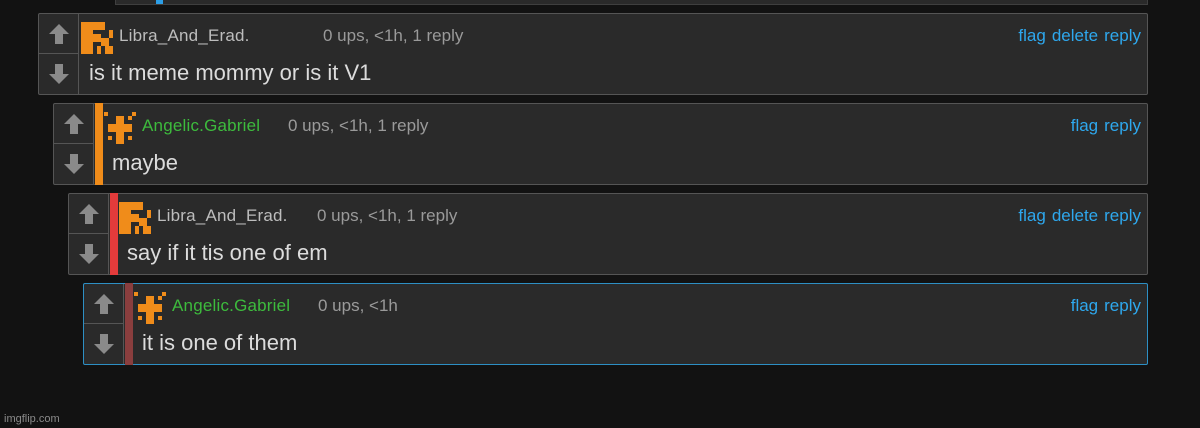 The width and height of the screenshot is (1200, 428). What do you see at coordinates (230, 72) in the screenshot?
I see `comment-text: is it meme mommy or is it V1` at bounding box center [230, 72].